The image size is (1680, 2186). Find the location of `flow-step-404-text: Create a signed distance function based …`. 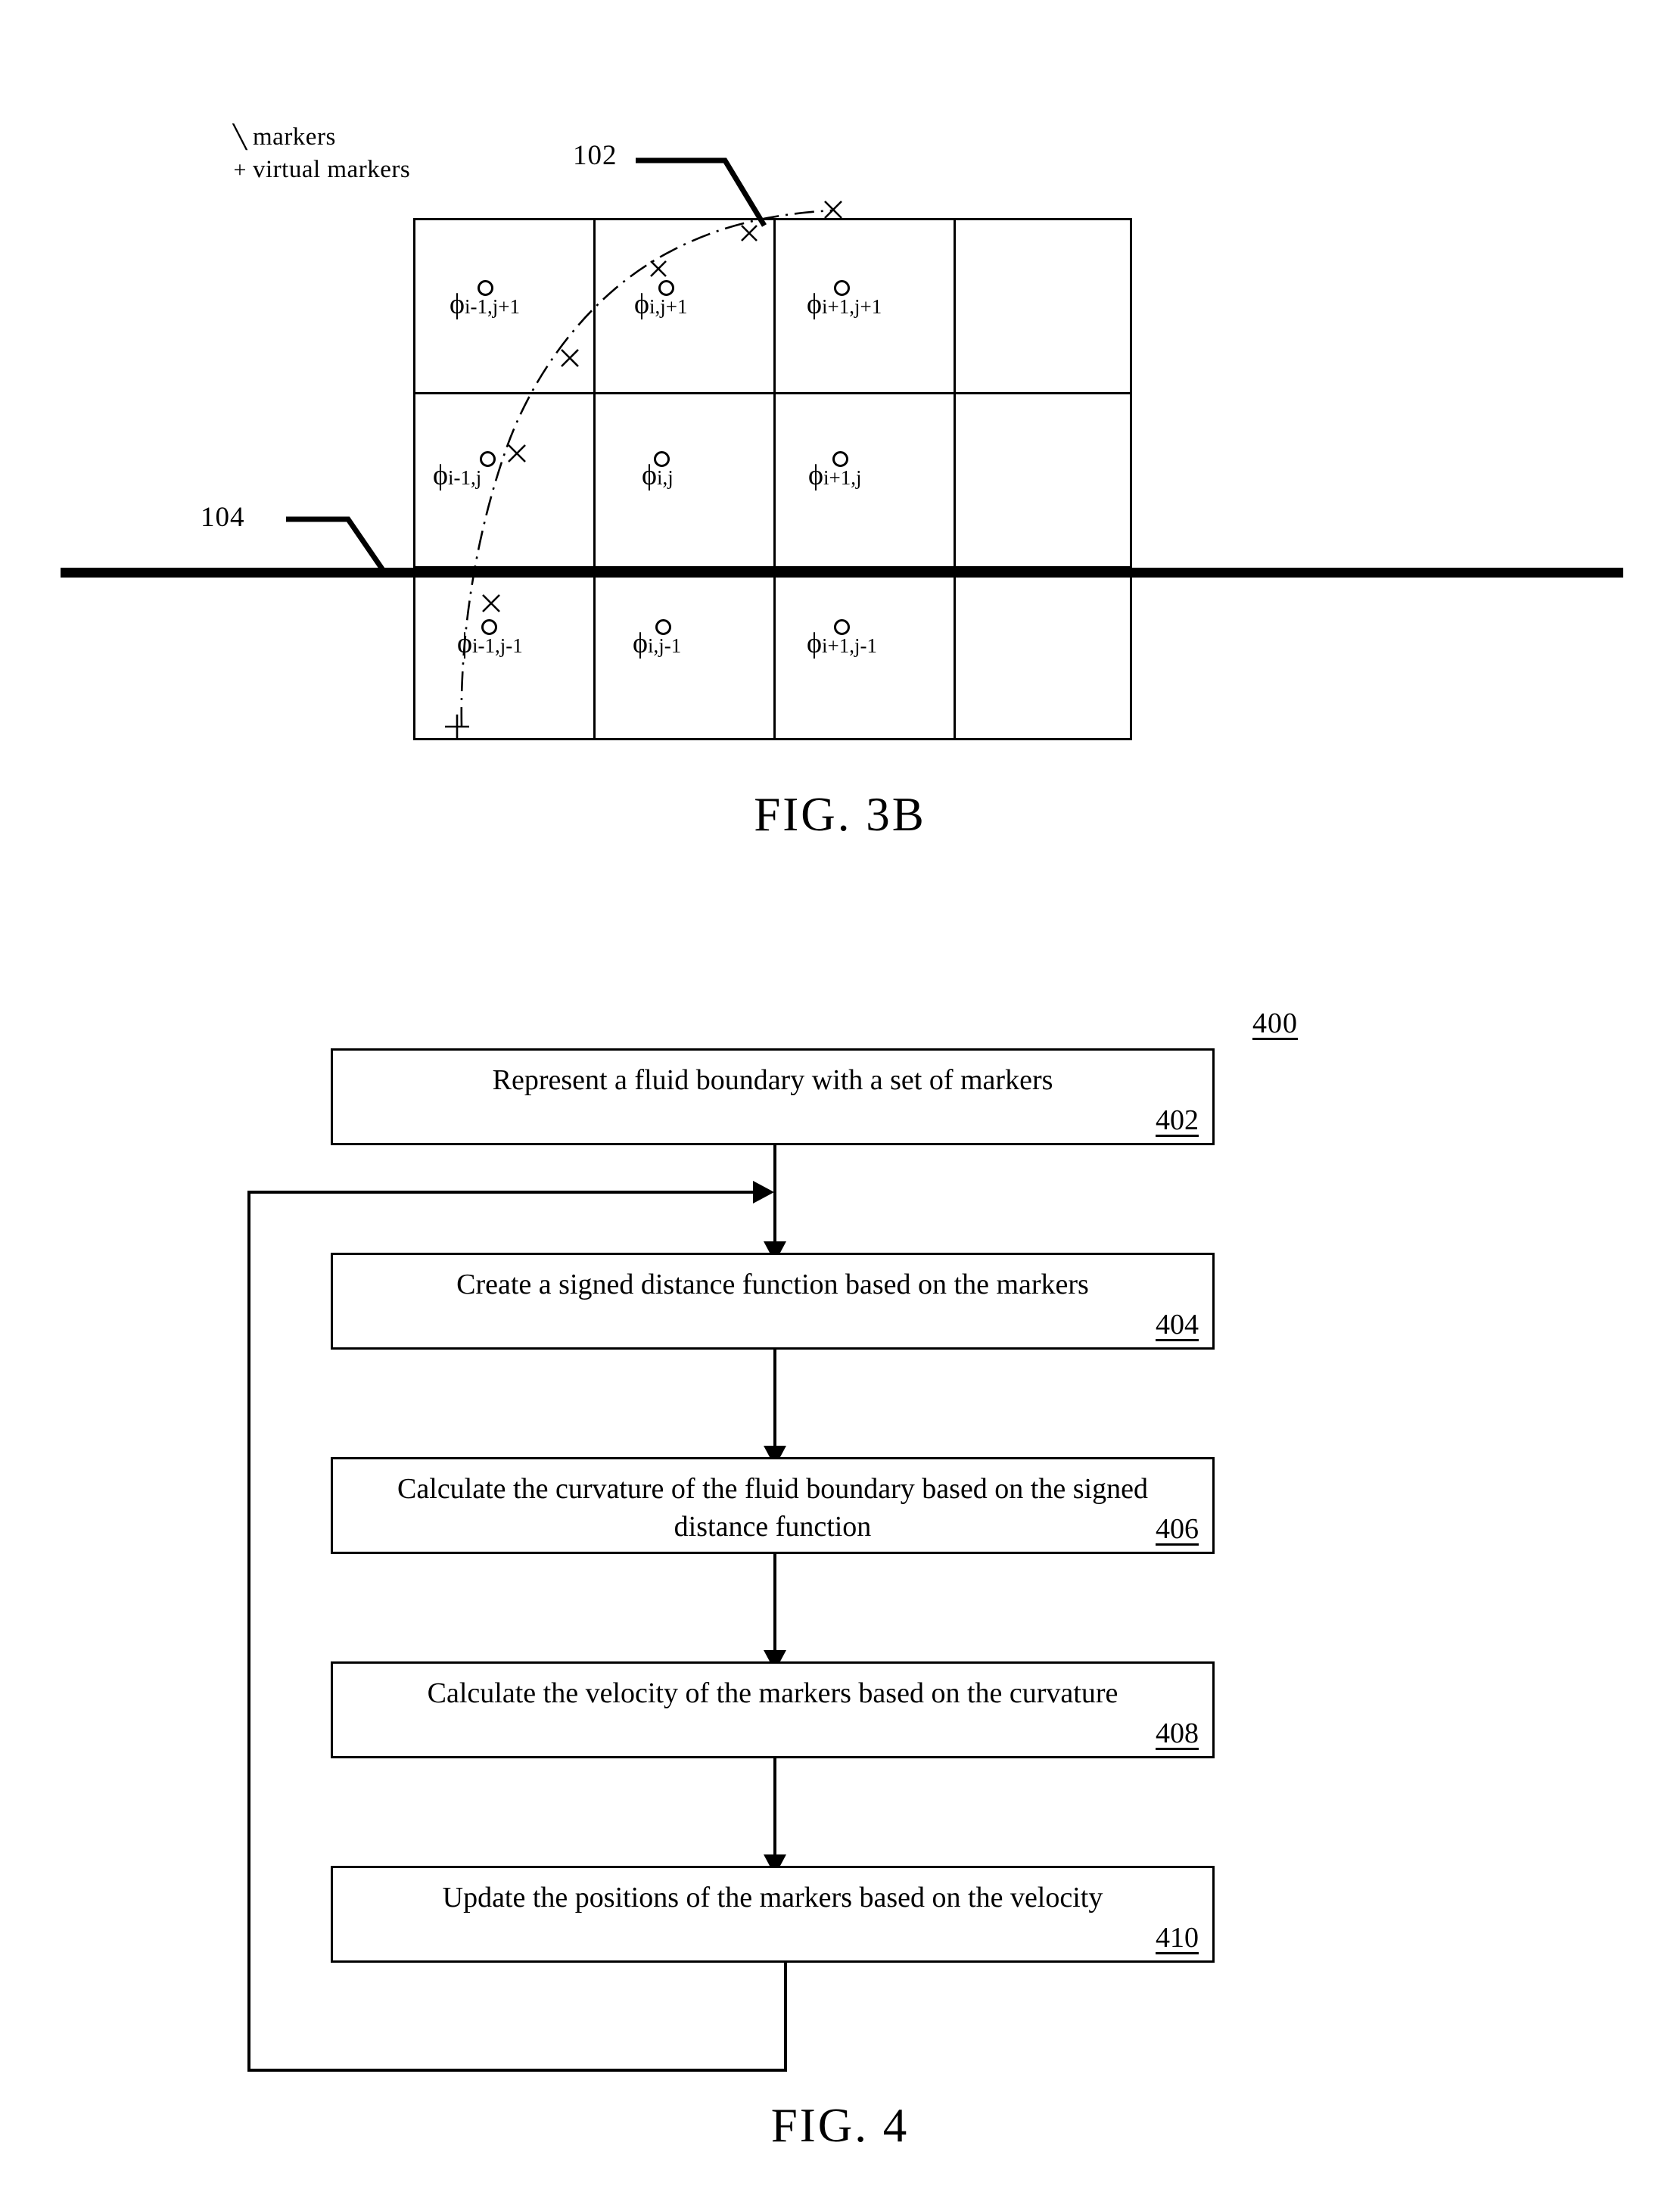

flow-step-404-text: Create a signed distance function based … is located at coordinates (772, 1285).